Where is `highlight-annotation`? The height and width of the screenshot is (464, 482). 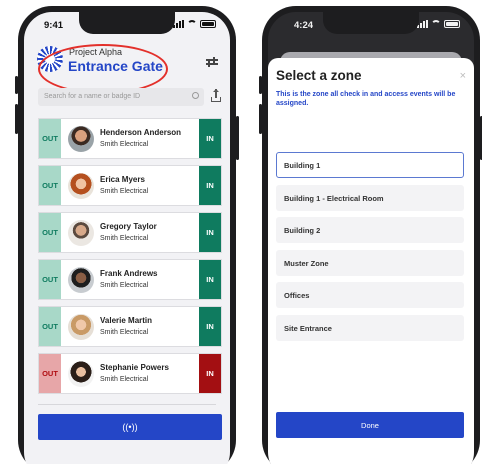
highlight-annotation is located at coordinates (103, 69).